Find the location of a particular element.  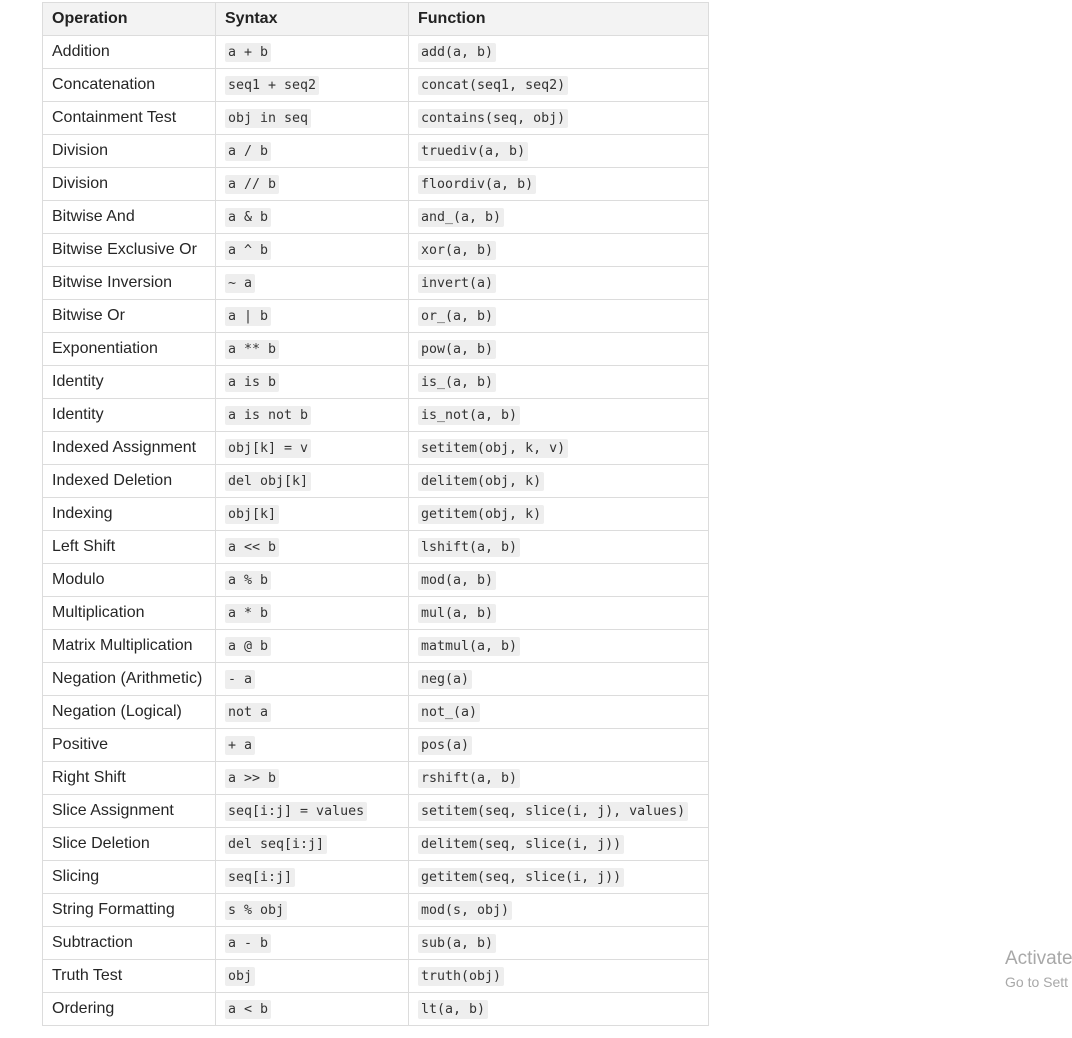

function-cell: rshift(a, b) is located at coordinates (558, 778).